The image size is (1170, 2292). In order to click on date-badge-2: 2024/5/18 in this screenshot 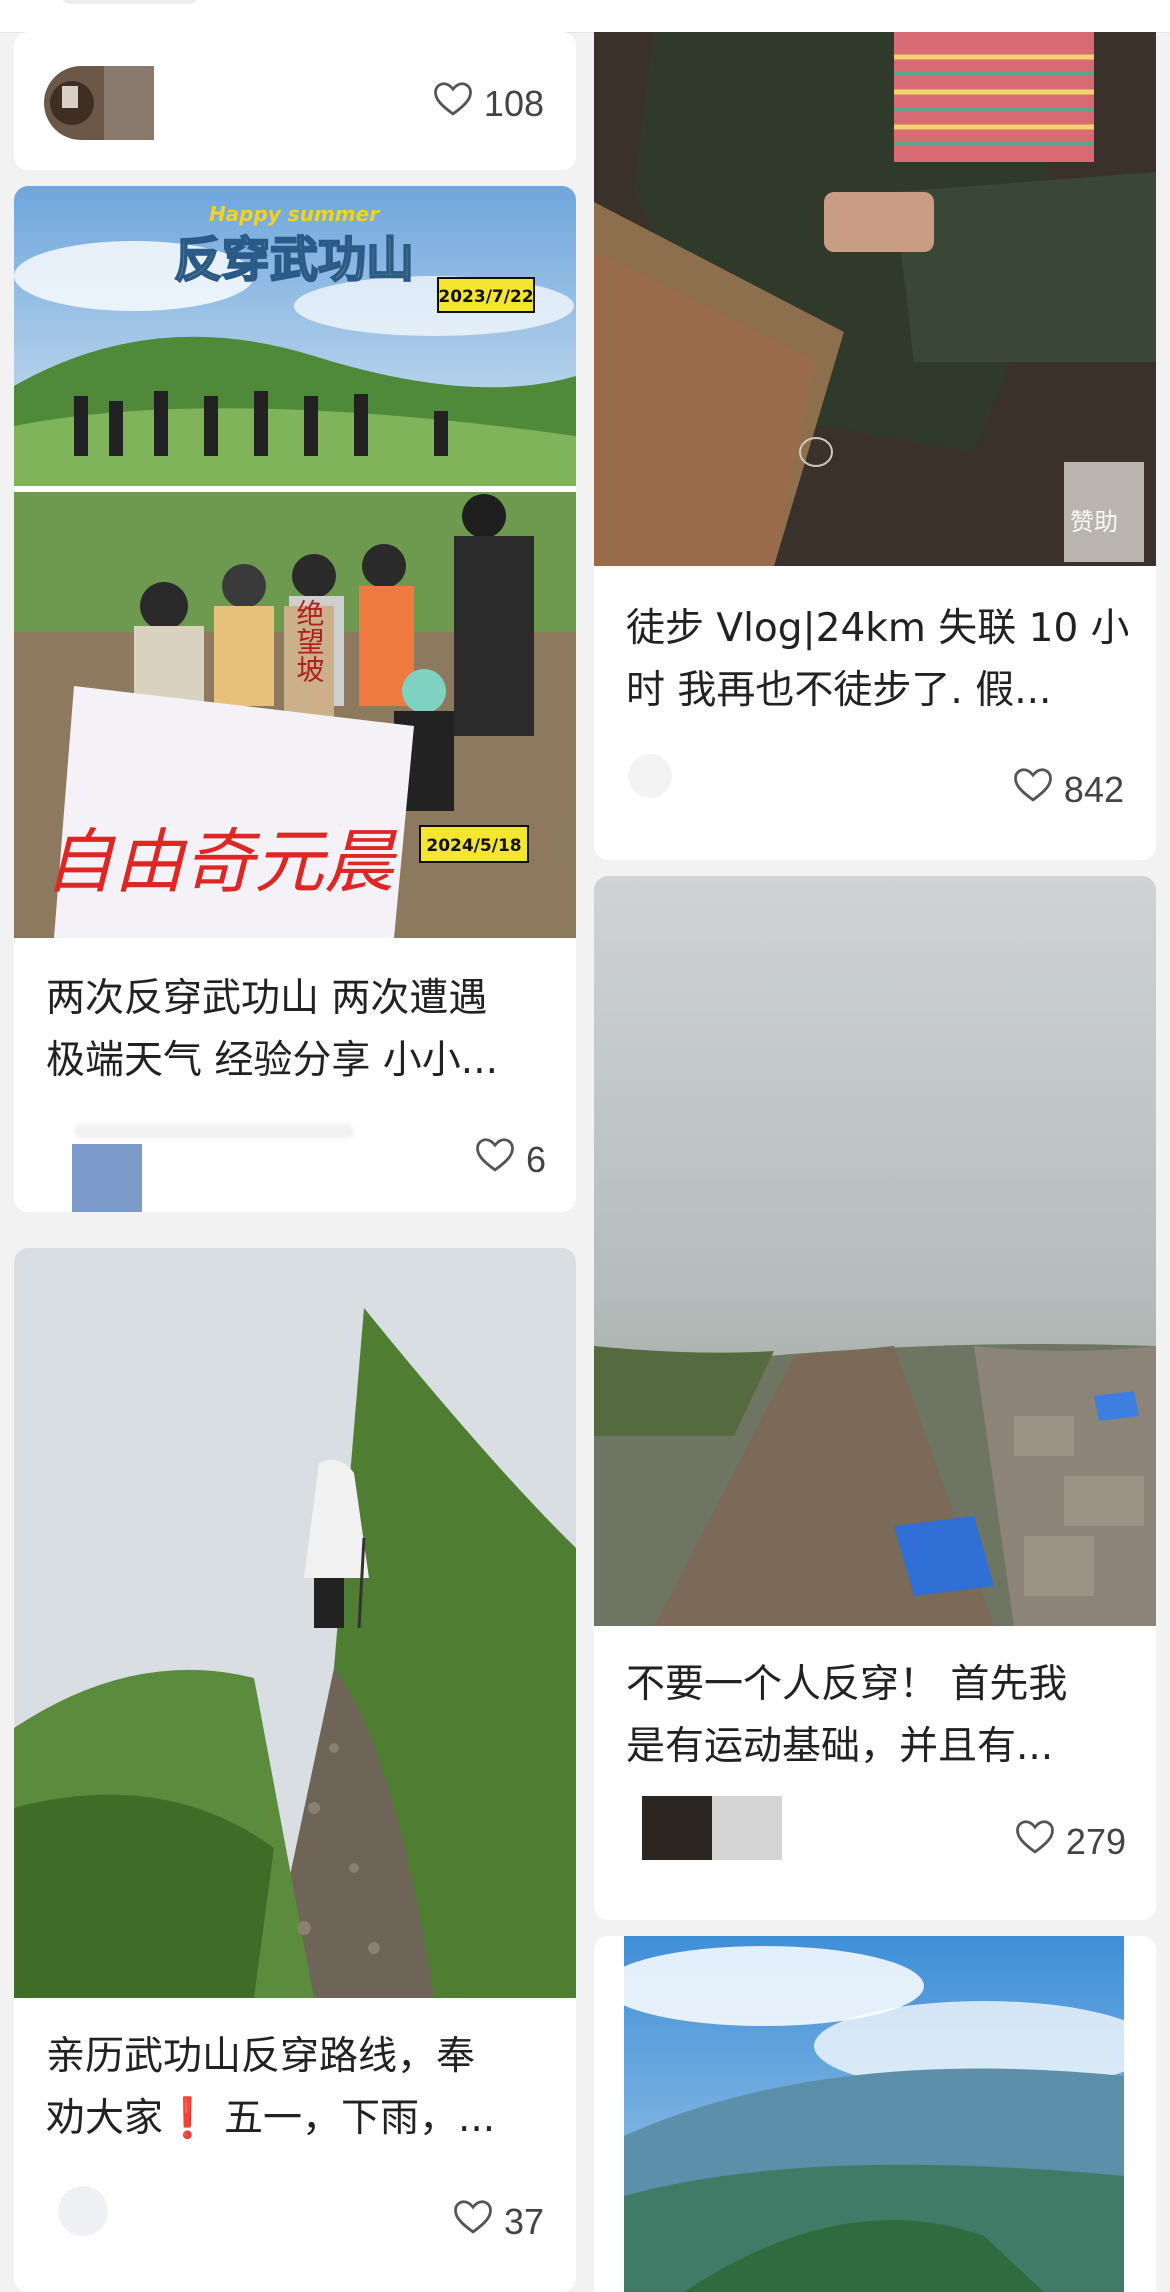, I will do `click(473, 846)`.